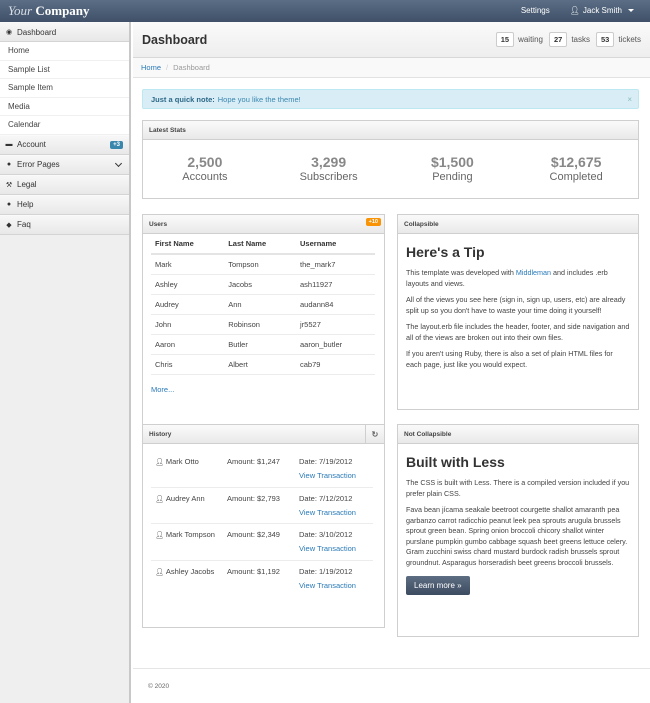 The width and height of the screenshot is (650, 703). What do you see at coordinates (263, 284) in the screenshot?
I see `table-row: Ashley Jacobs ash11927` at bounding box center [263, 284].